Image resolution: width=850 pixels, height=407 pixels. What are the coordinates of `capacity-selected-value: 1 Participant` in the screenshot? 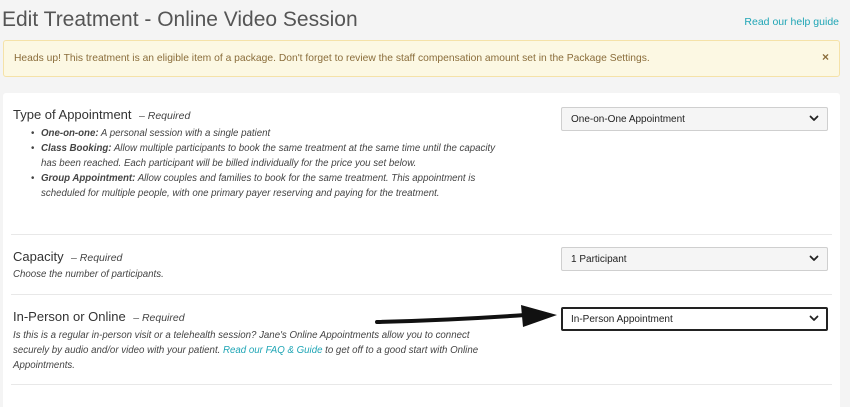 It's located at (599, 259).